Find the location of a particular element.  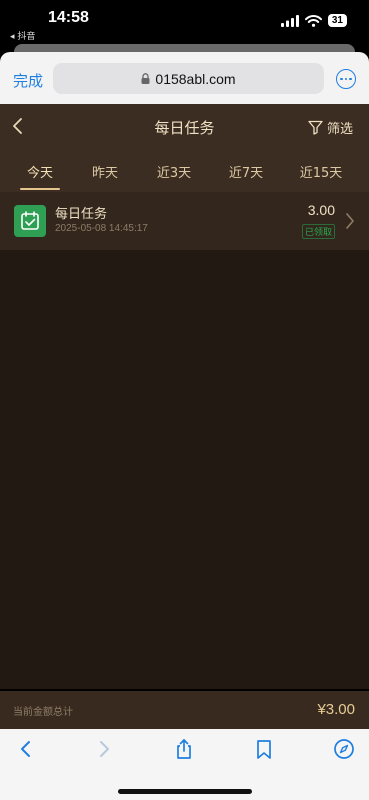

back-icon is located at coordinates (26, 749).